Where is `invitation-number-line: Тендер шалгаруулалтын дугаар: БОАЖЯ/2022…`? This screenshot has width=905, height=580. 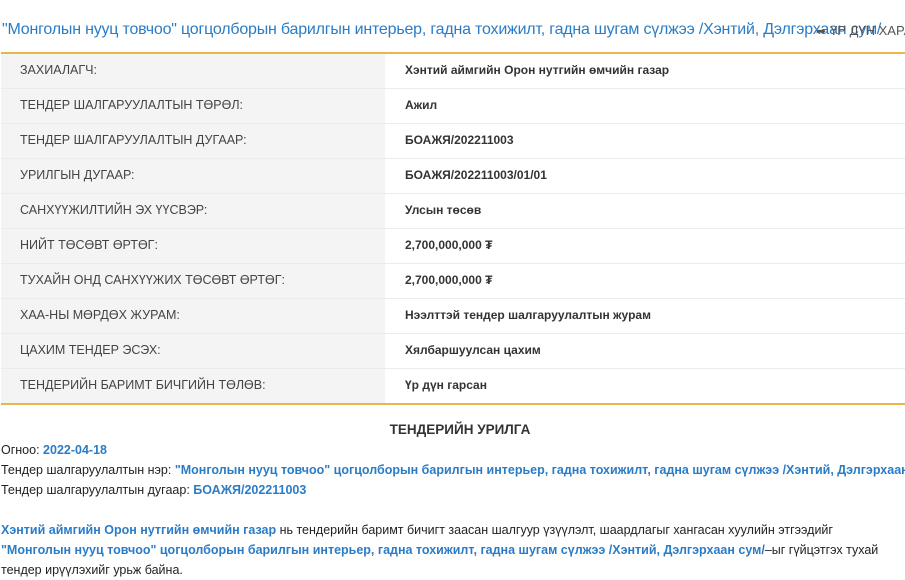
invitation-number-line: Тендер шалгаруулалтын дугаар: БОАЖЯ/2022… is located at coordinates (153, 490).